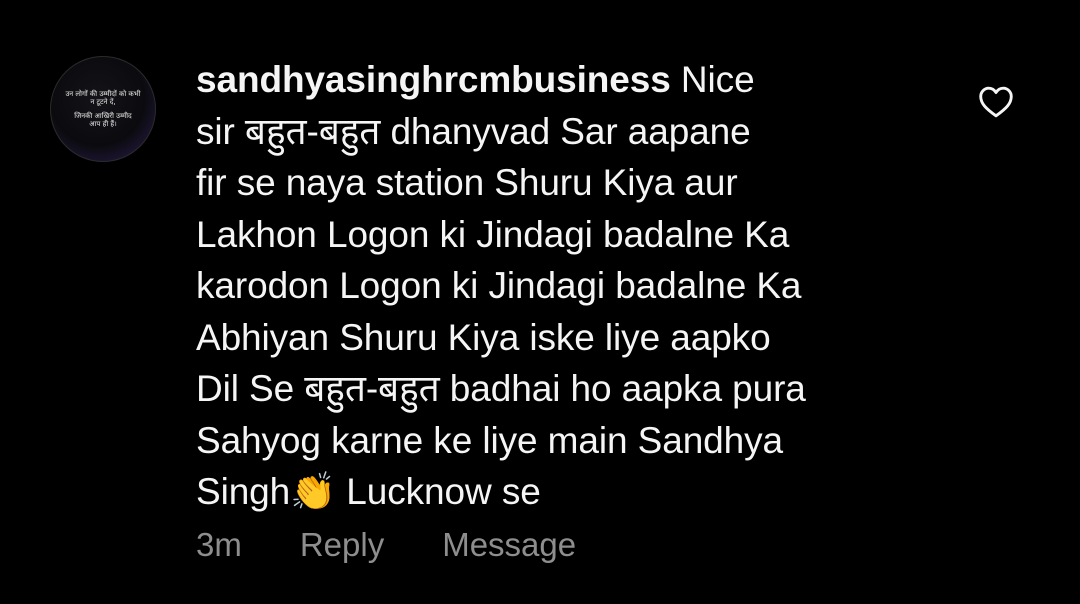 Image resolution: width=1080 pixels, height=604 pixels. What do you see at coordinates (996, 102) in the screenshot?
I see `heart-outline-icon` at bounding box center [996, 102].